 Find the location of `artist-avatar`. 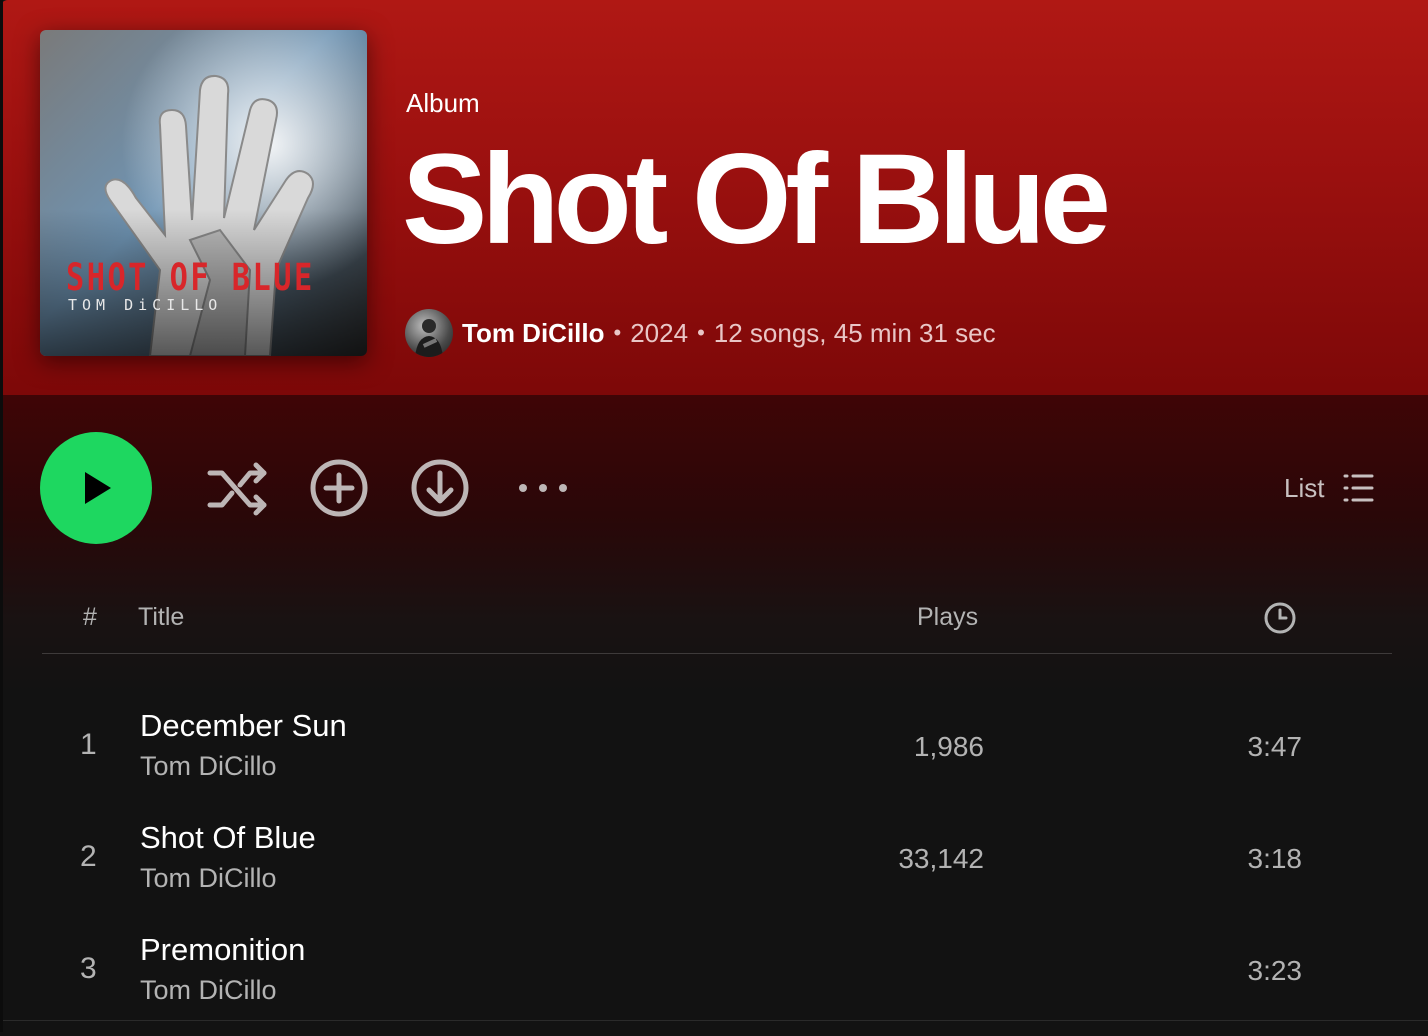

artist-avatar is located at coordinates (429, 333).